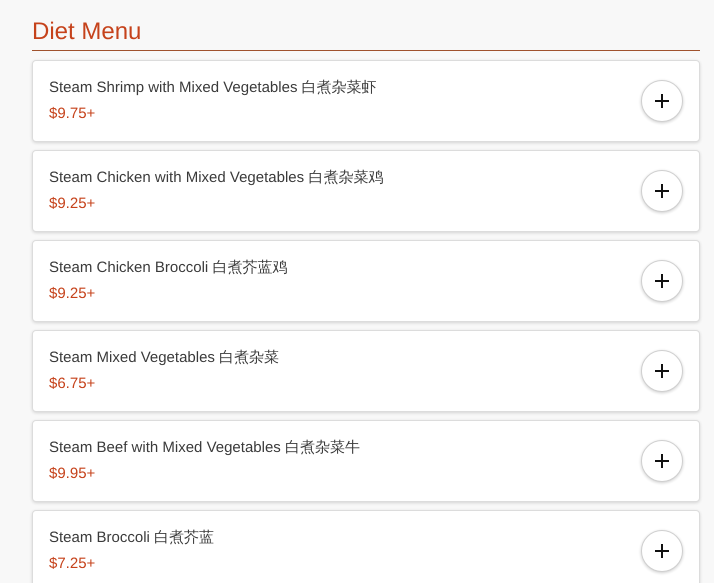  I want to click on item-name: Steam Chicken Broccoli 白煮芥蓝鸡, so click(168, 268).